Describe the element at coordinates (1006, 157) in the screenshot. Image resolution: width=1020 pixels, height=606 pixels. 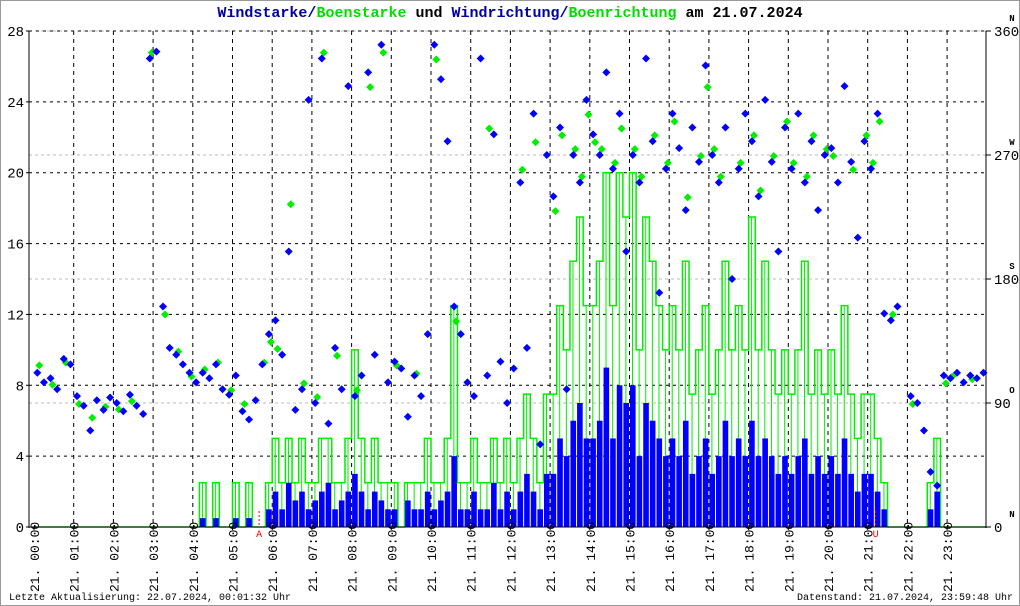
I see `y2-tick-label: 270` at that location.